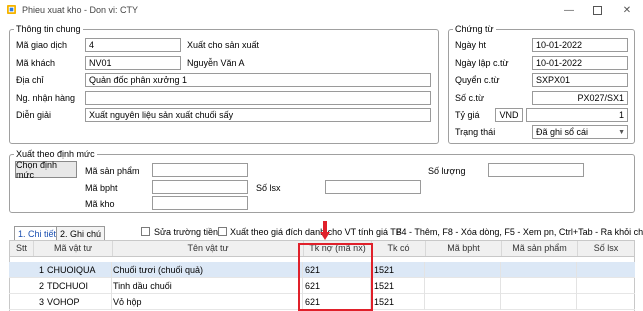 This screenshot has width=643, height=311. I want to click on sua-truong-tien-checkbox, so click(145, 231).